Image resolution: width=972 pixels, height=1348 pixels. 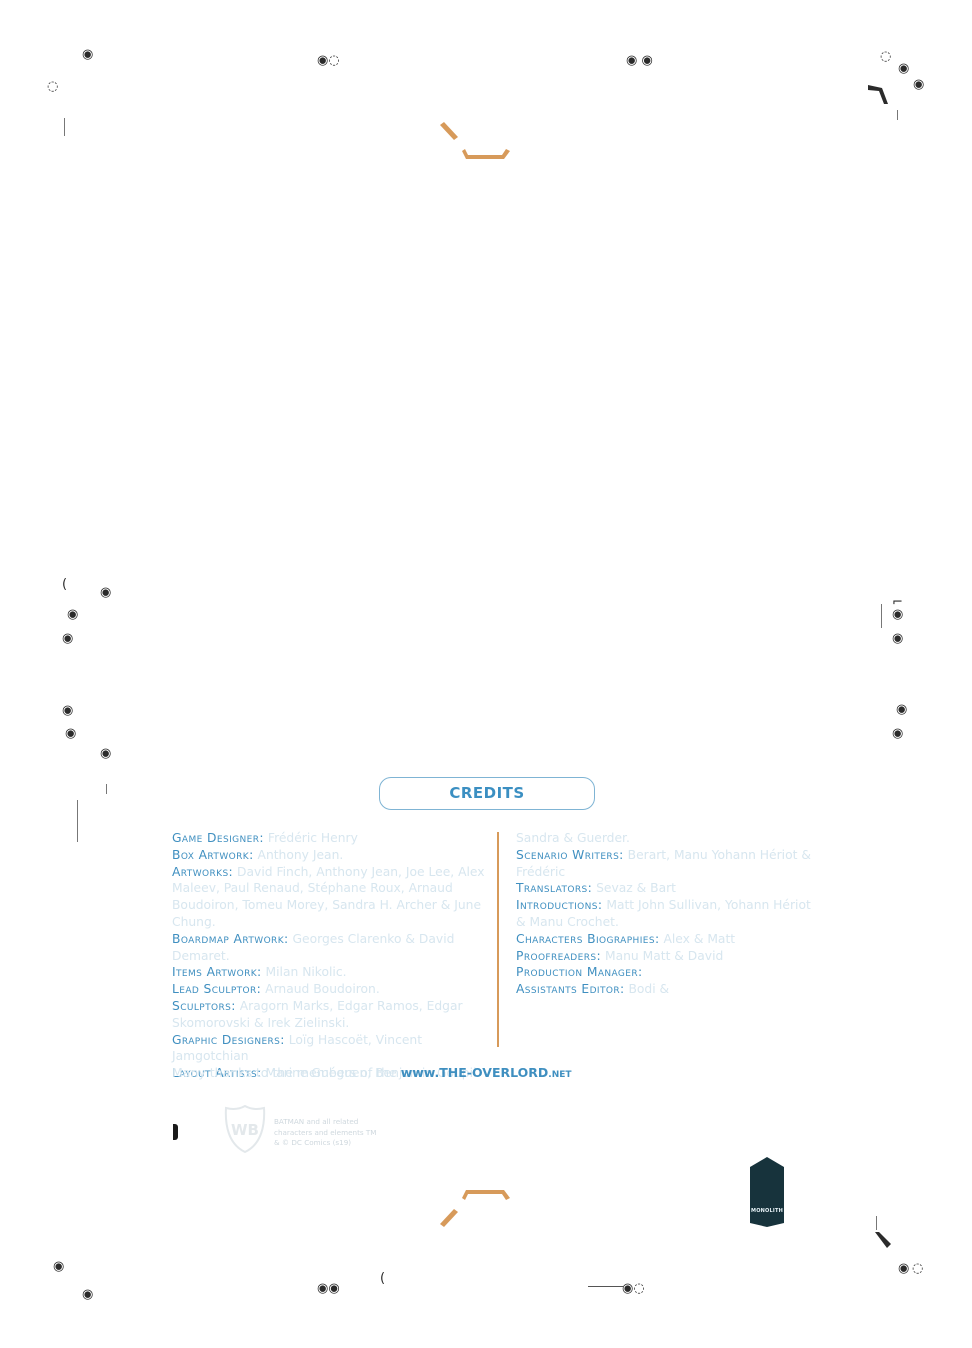 What do you see at coordinates (217, 989) in the screenshot?
I see `credit-role: Lead Sculptor:` at bounding box center [217, 989].